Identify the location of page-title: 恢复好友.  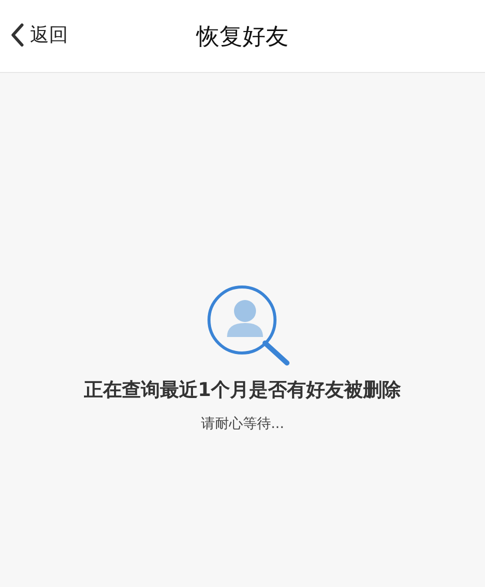
(242, 37).